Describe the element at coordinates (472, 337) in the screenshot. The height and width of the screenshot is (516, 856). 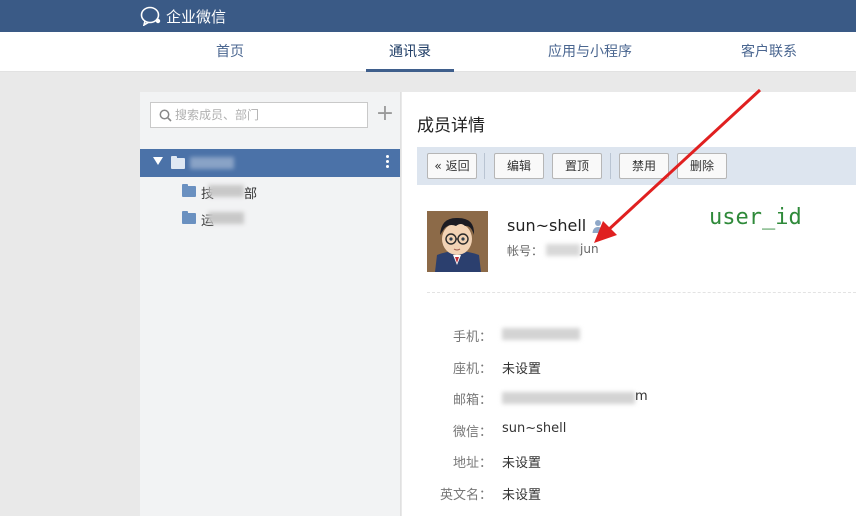
I see `phone-label: 手机：` at that location.